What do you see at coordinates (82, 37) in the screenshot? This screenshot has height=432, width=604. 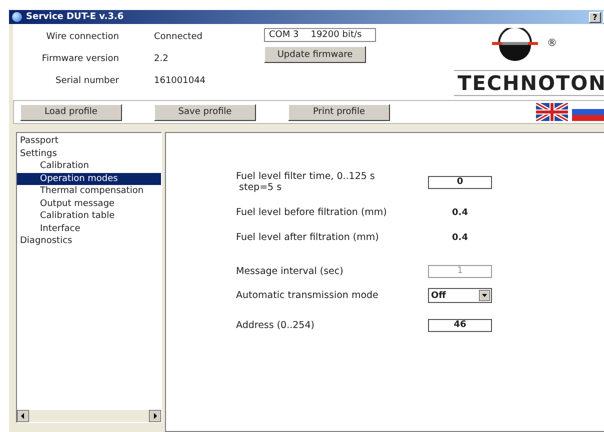 I see `field-label: Wire connection` at bounding box center [82, 37].